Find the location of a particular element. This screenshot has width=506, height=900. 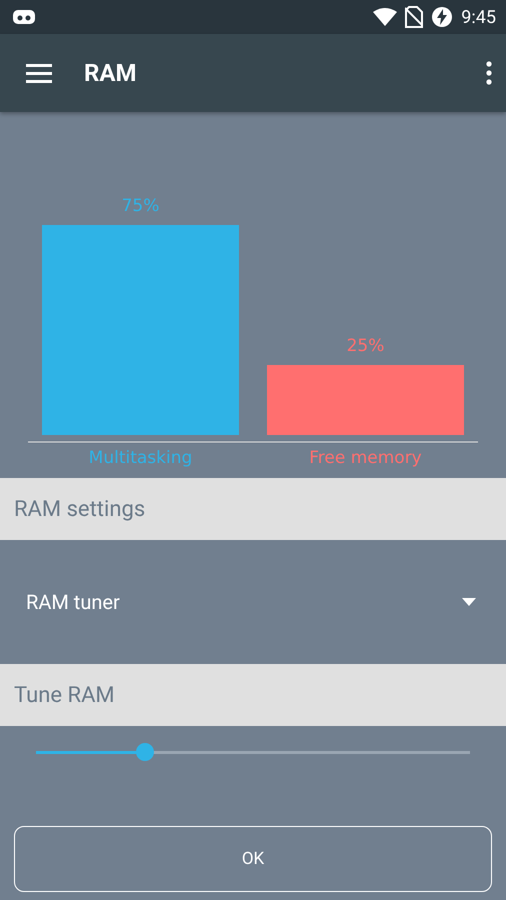

slider-thumb is located at coordinates (145, 752).